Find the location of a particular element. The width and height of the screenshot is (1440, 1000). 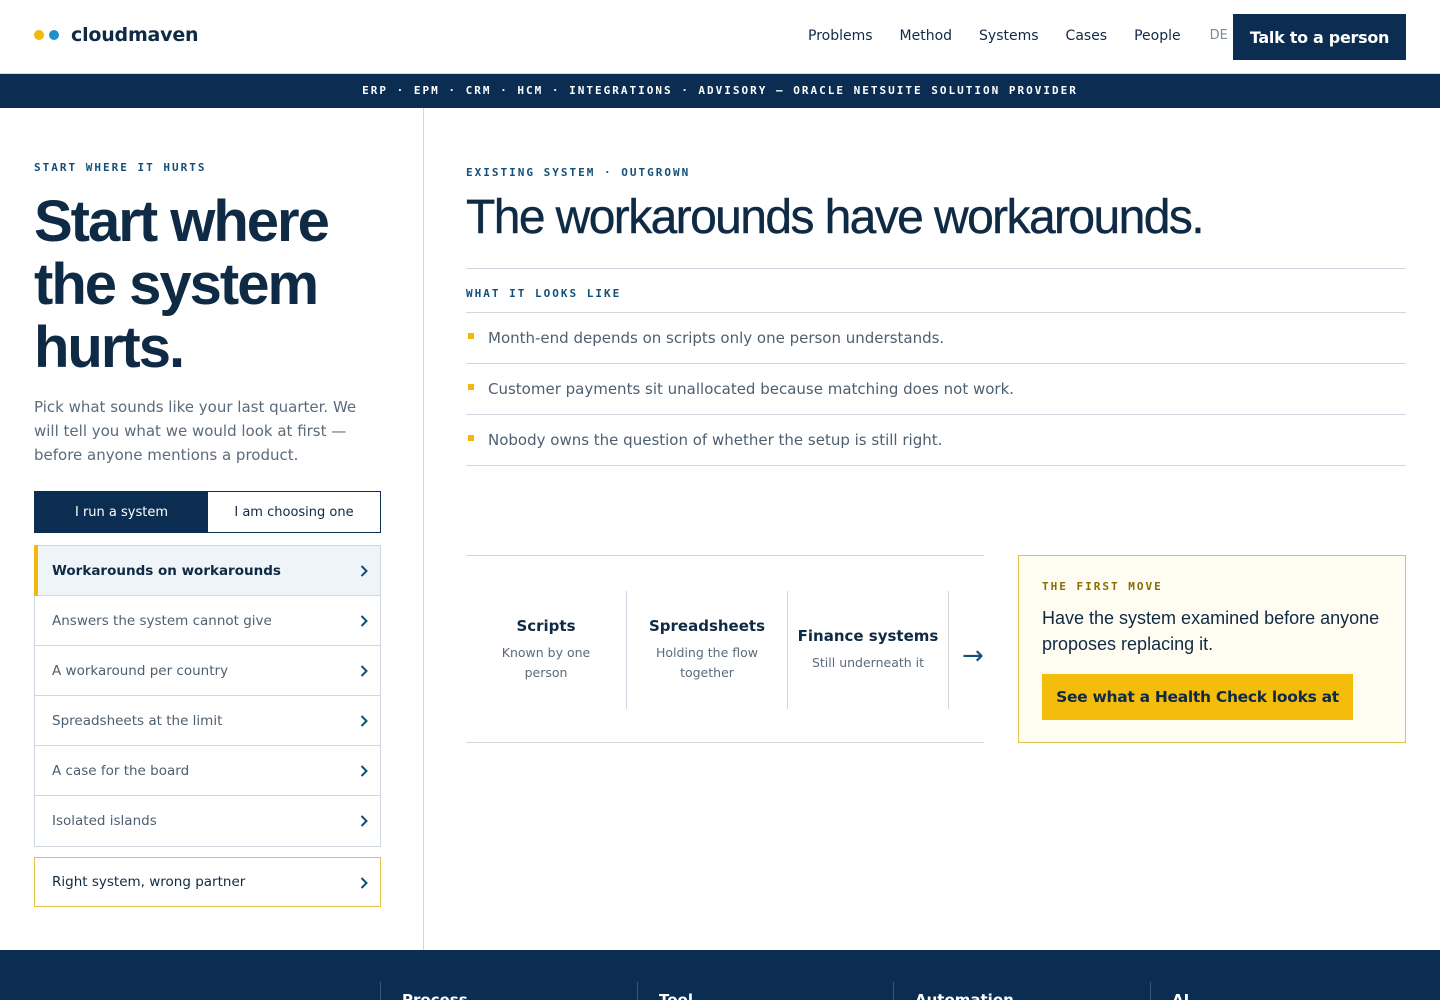

flow-step-scripts: Scripts Known by one person is located at coordinates (546, 650).